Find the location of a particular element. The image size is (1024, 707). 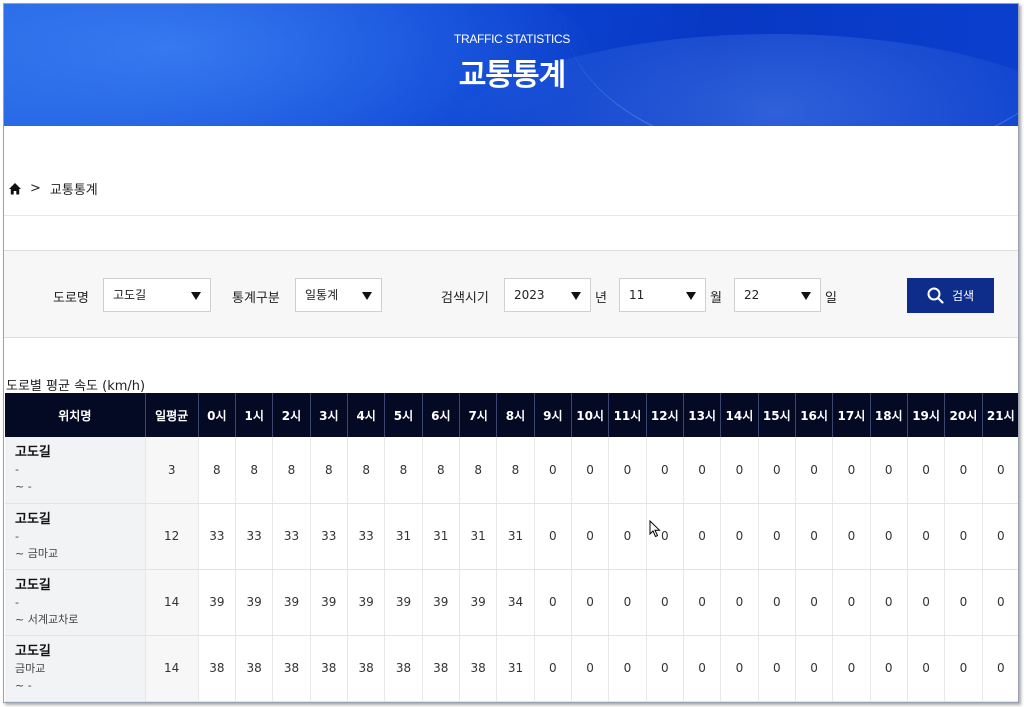

header-hour-17: 17시 is located at coordinates (851, 415).